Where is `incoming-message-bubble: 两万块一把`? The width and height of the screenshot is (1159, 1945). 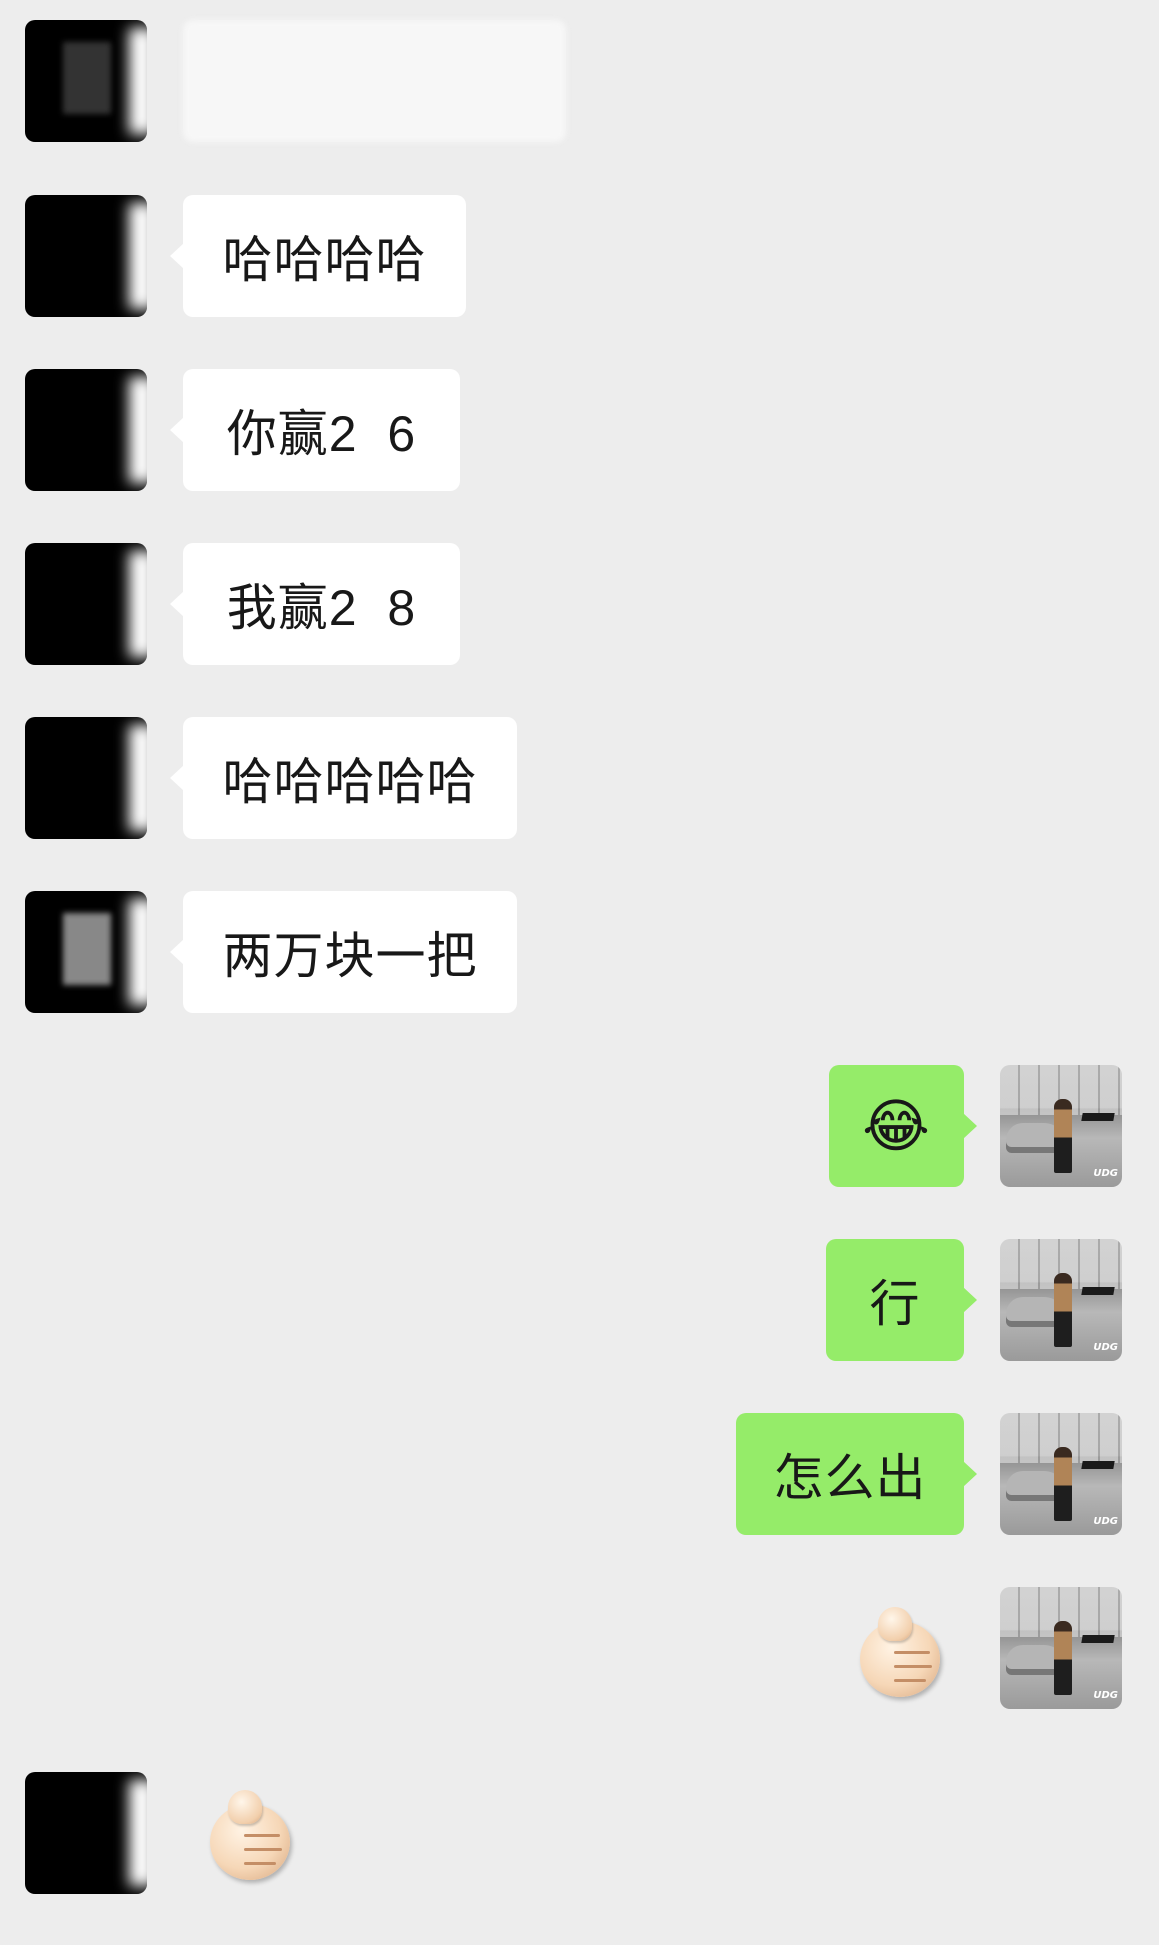 incoming-message-bubble: 两万块一把 is located at coordinates (343, 952).